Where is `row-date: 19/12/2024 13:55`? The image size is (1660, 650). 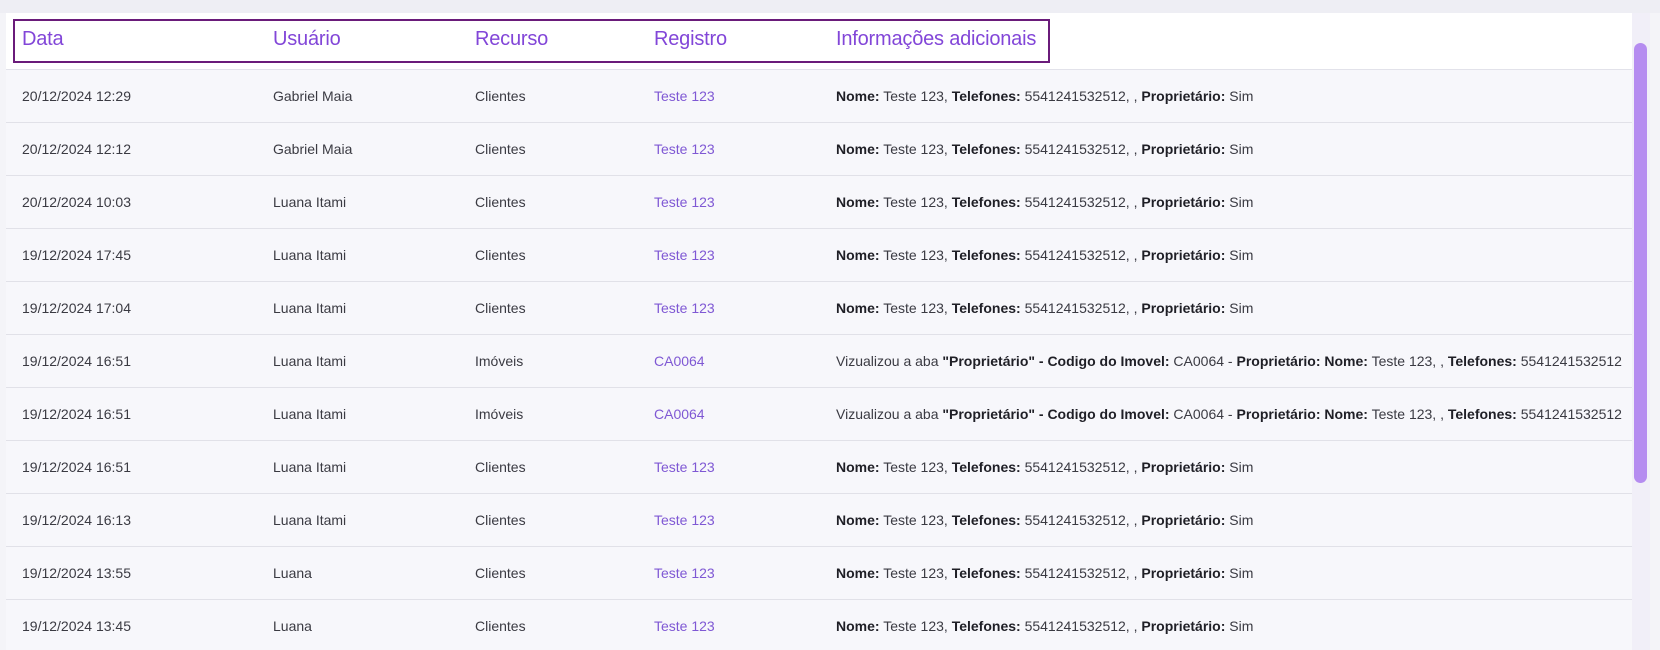 row-date: 19/12/2024 13:55 is located at coordinates (76, 573).